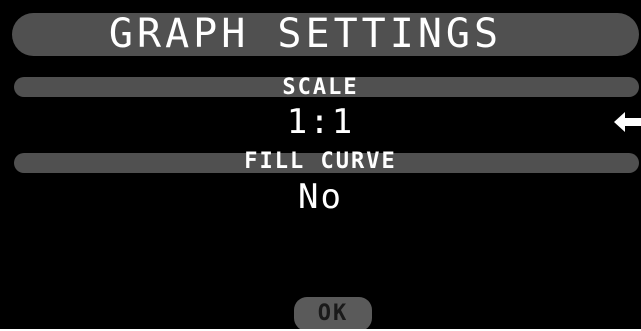 Image resolution: width=641 pixels, height=331 pixels. Describe the element at coordinates (333, 313) in the screenshot. I see `ok-button: OK` at that location.